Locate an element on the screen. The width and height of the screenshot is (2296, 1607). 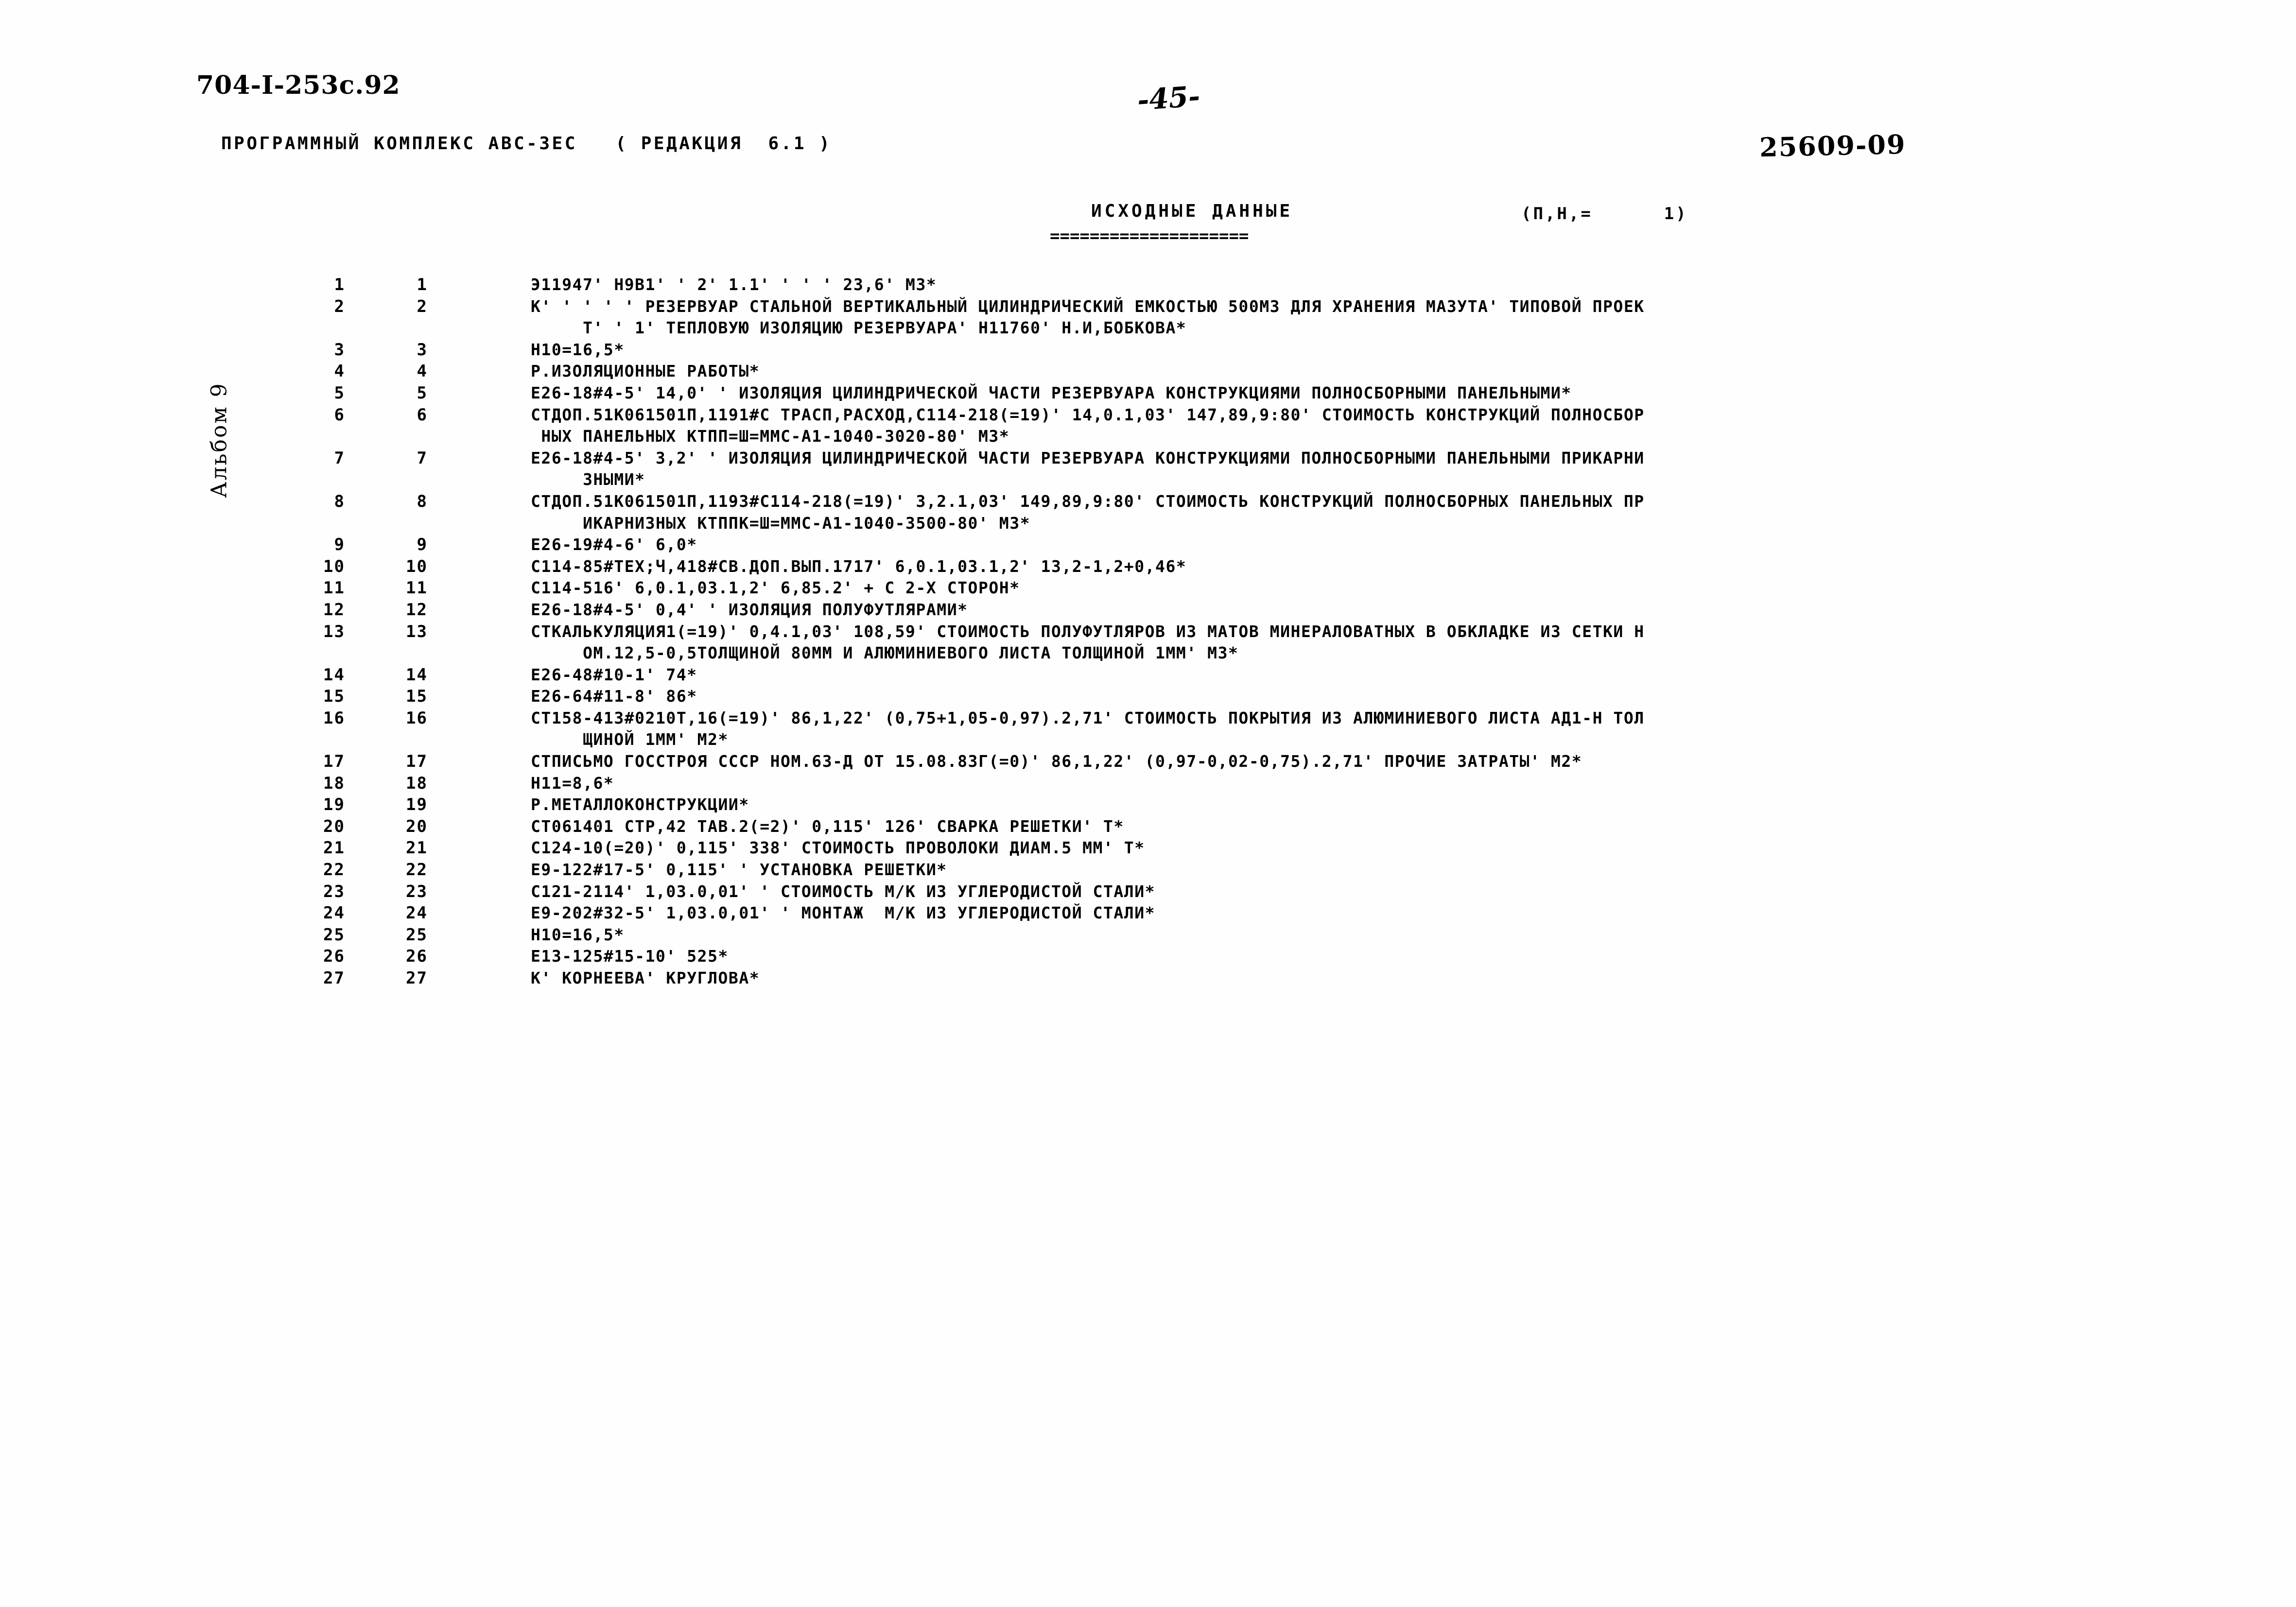
row-index-secondary: 20 is located at coordinates (417, 826).